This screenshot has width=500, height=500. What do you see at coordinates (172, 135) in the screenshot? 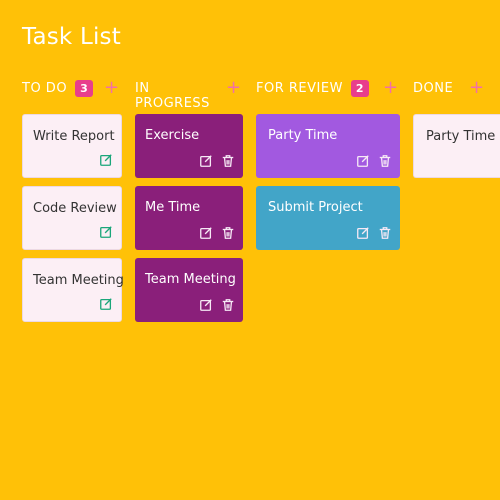
I see `task-title: Exercise` at bounding box center [172, 135].